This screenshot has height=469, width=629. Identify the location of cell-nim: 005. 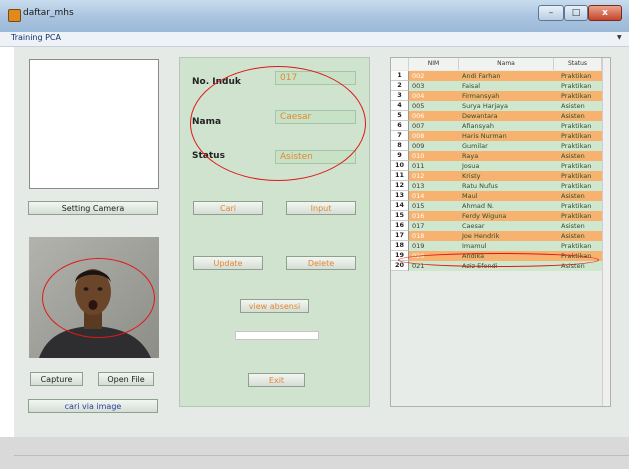
(434, 106).